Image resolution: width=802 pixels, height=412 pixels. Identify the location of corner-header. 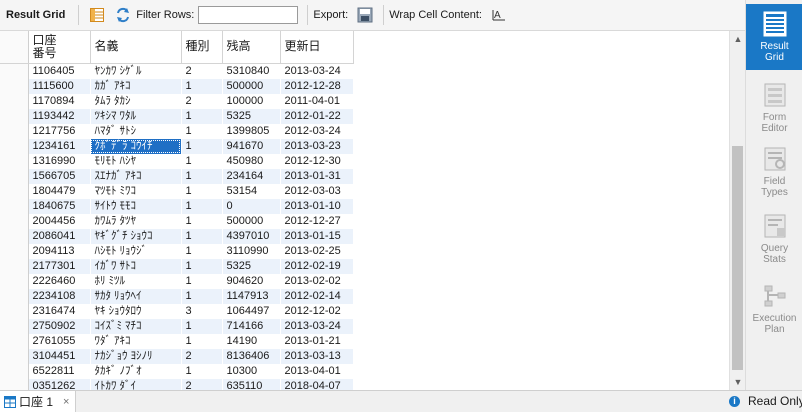
(14, 47).